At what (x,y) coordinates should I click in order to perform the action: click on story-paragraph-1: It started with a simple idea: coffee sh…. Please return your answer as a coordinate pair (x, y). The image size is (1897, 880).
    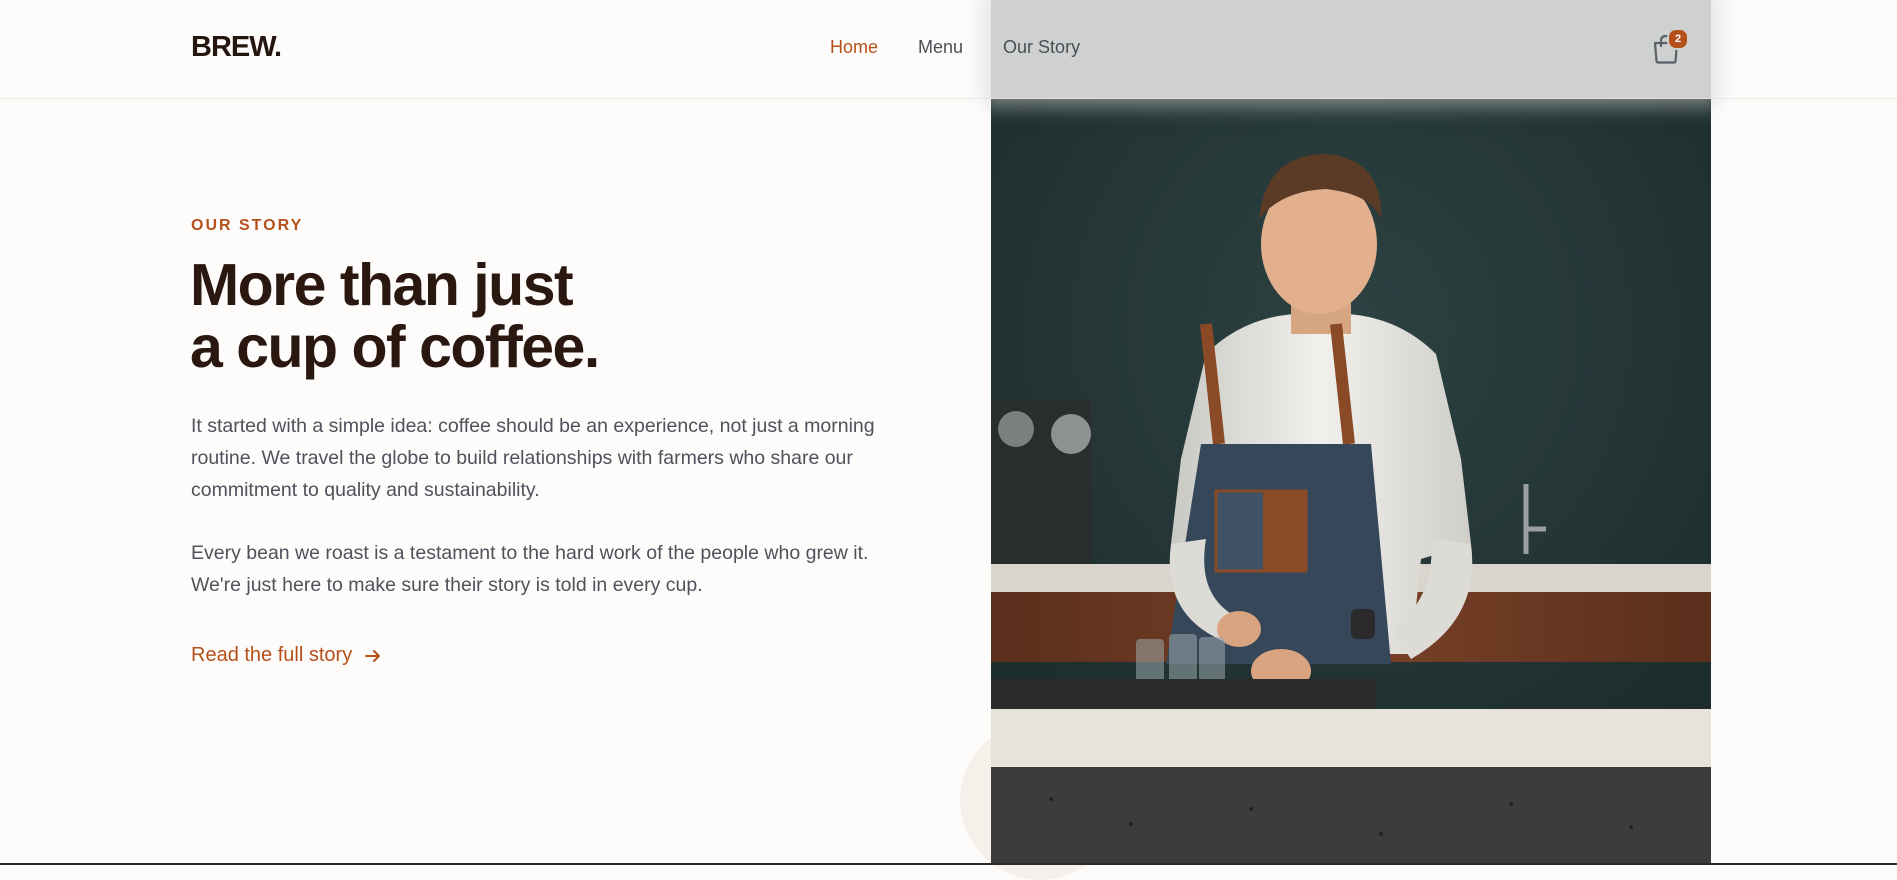
    Looking at the image, I should click on (533, 458).